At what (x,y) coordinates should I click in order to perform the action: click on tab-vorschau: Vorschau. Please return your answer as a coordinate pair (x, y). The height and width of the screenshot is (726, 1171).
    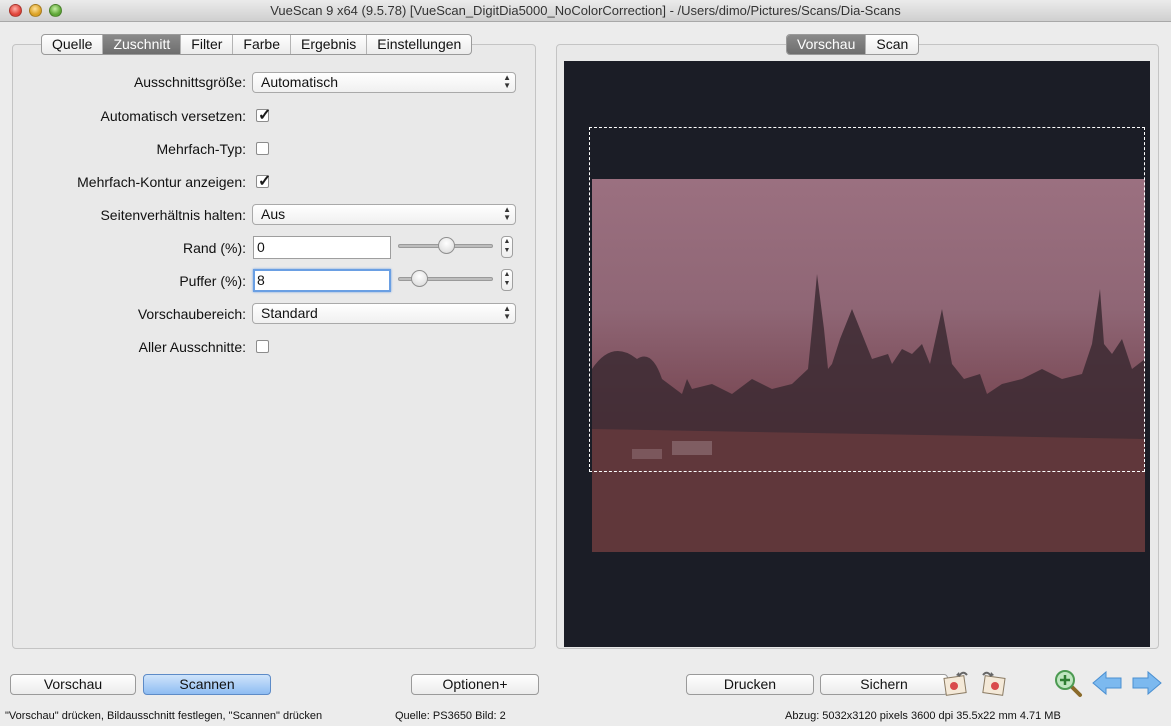
    Looking at the image, I should click on (827, 44).